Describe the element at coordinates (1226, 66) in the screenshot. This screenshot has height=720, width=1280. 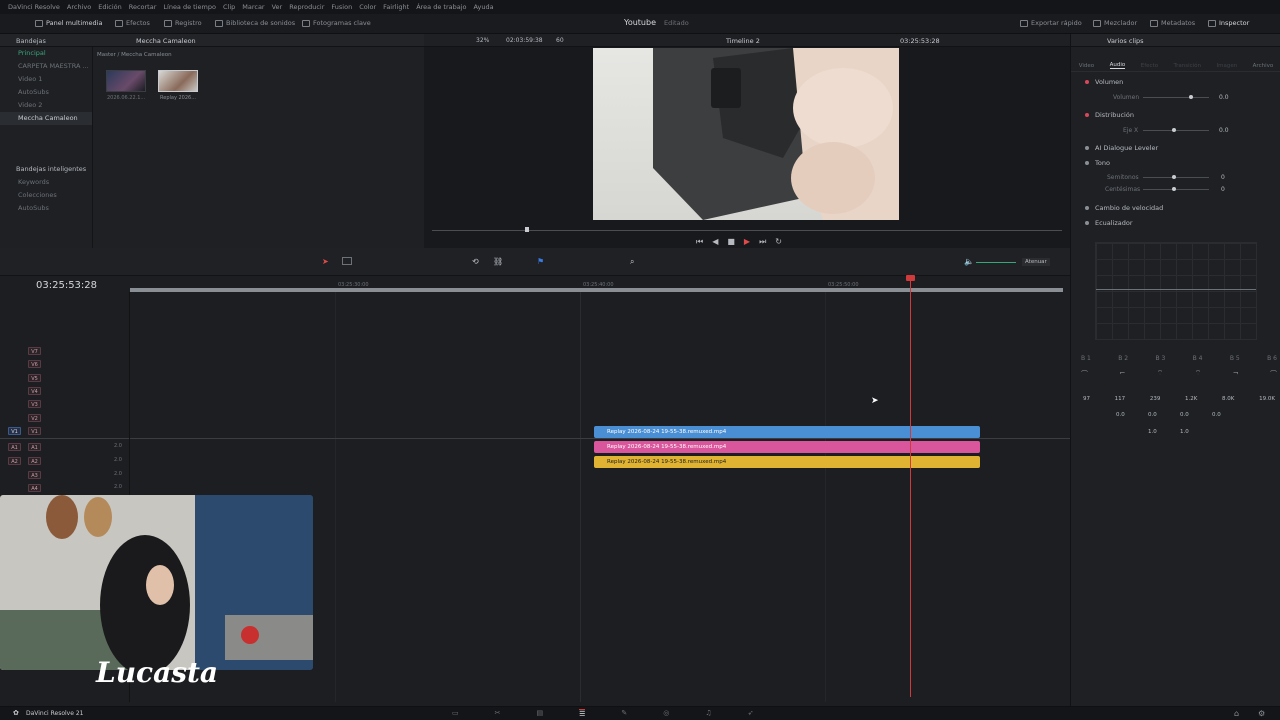
I see `tab-image: Imagen` at that location.